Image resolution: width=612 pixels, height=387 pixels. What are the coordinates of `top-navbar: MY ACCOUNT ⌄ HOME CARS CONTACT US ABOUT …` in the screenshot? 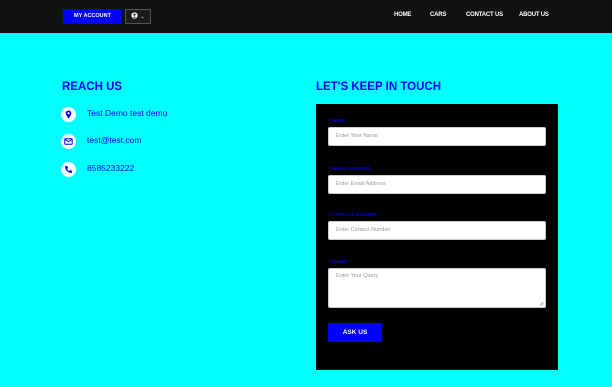 It's located at (306, 16).